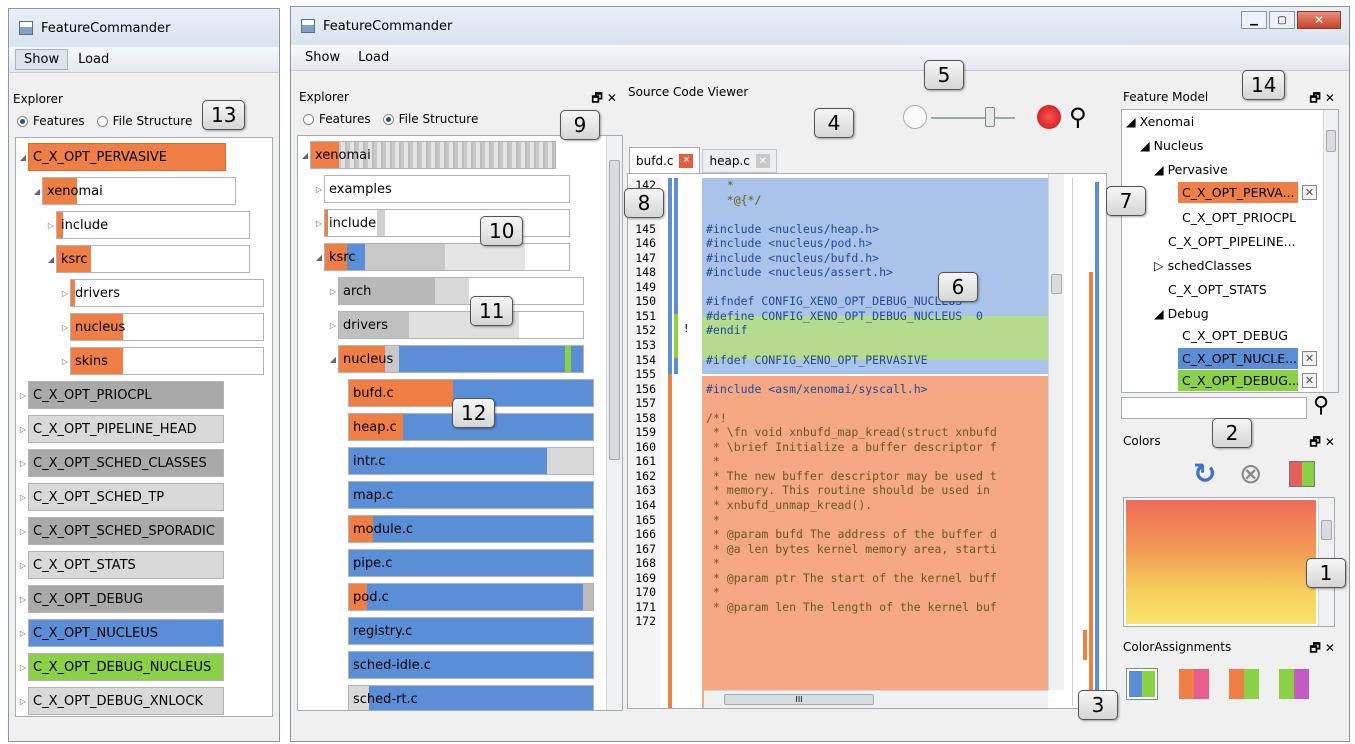 The height and width of the screenshot is (744, 1355). Describe the element at coordinates (121, 633) in the screenshot. I see `feature-item: ▷ C_X_OPT_NUCLEUS` at that location.